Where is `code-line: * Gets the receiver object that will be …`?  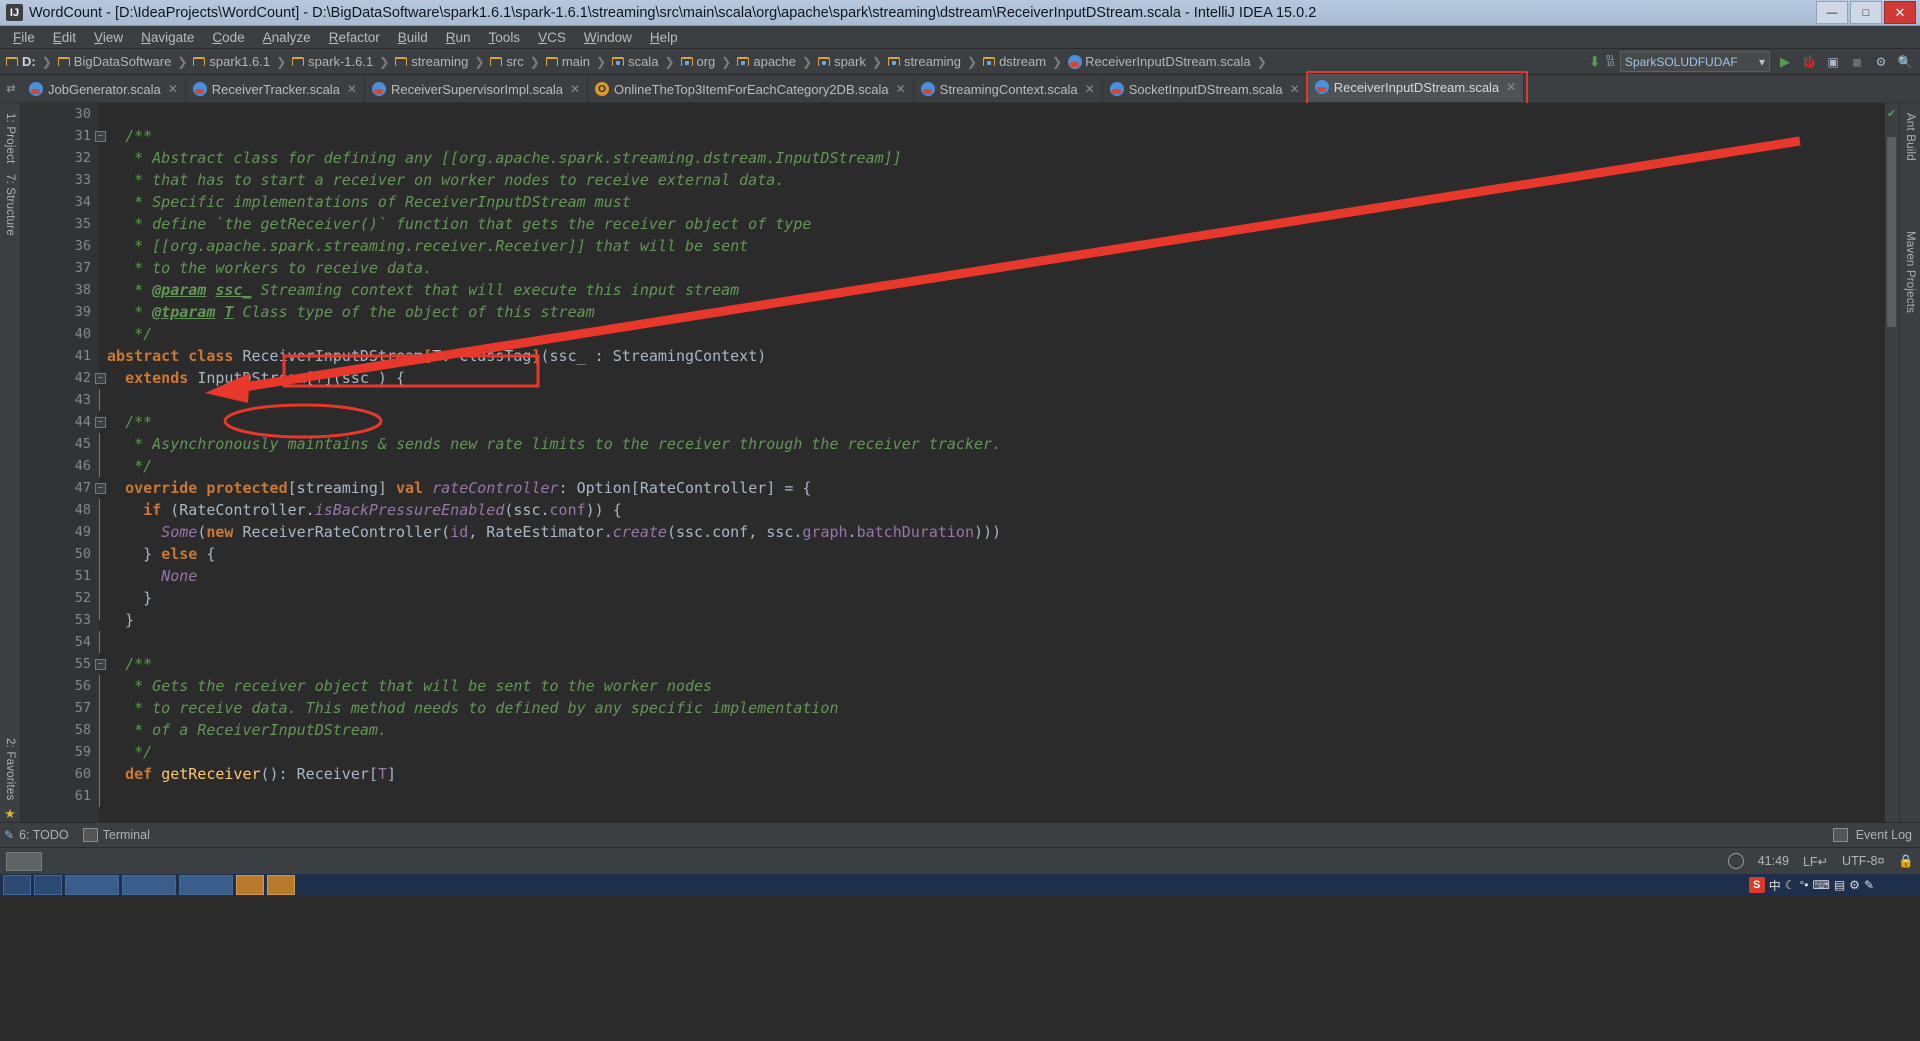 code-line: * Gets the receiver object that will be … is located at coordinates (992, 686).